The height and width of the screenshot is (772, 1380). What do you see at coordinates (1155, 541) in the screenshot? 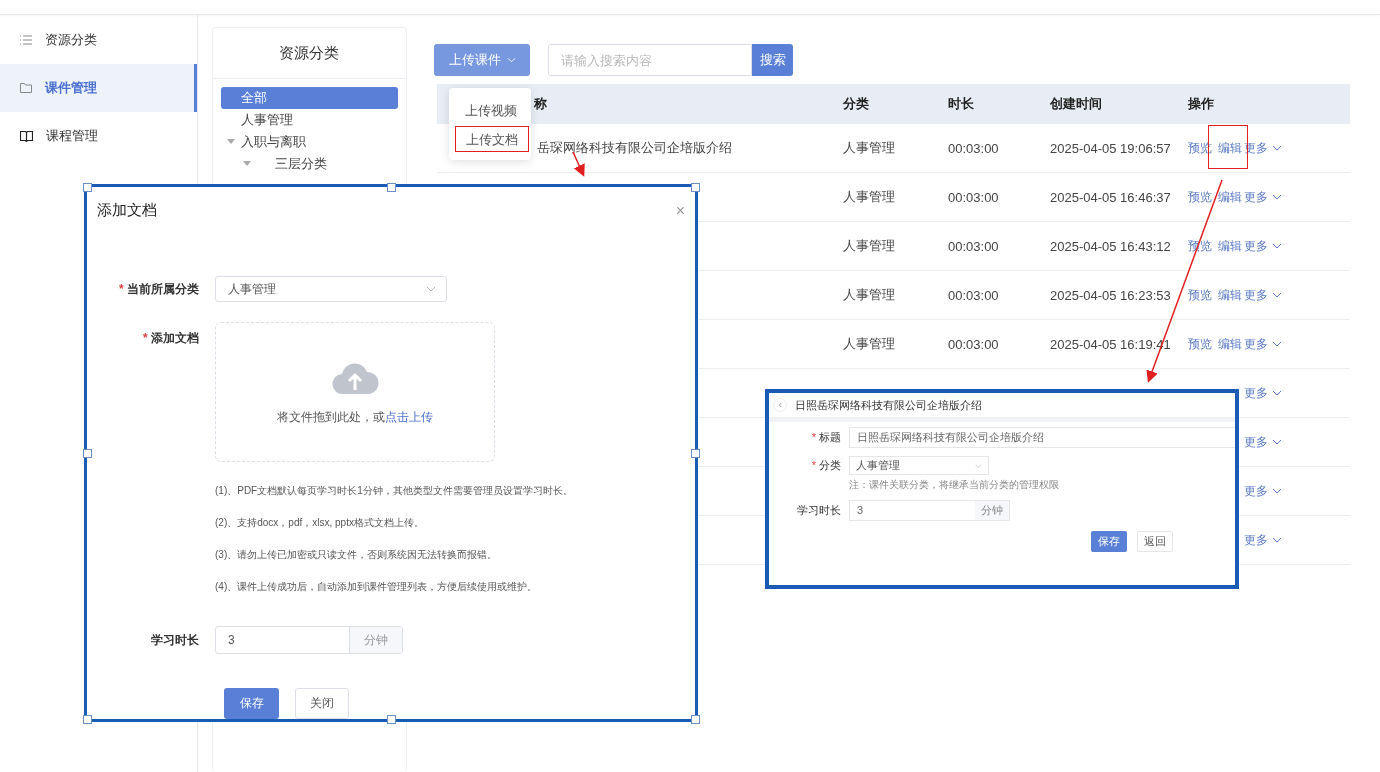
I see `back-button: 返回` at bounding box center [1155, 541].